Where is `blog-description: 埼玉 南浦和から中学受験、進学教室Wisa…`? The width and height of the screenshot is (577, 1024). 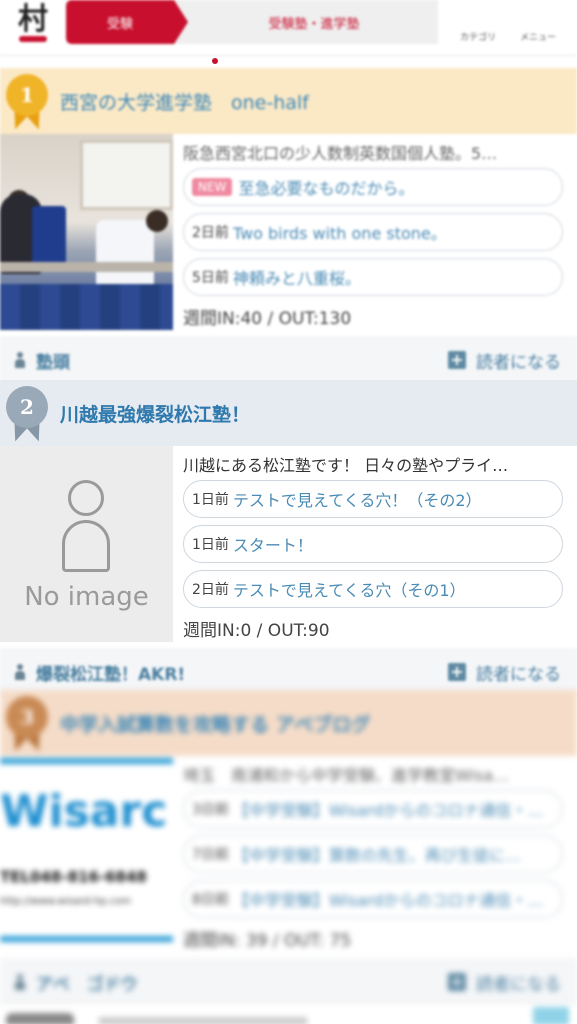
blog-description: 埼玉 南浦和から中学受験、進学教室Wisa… is located at coordinates (346, 775).